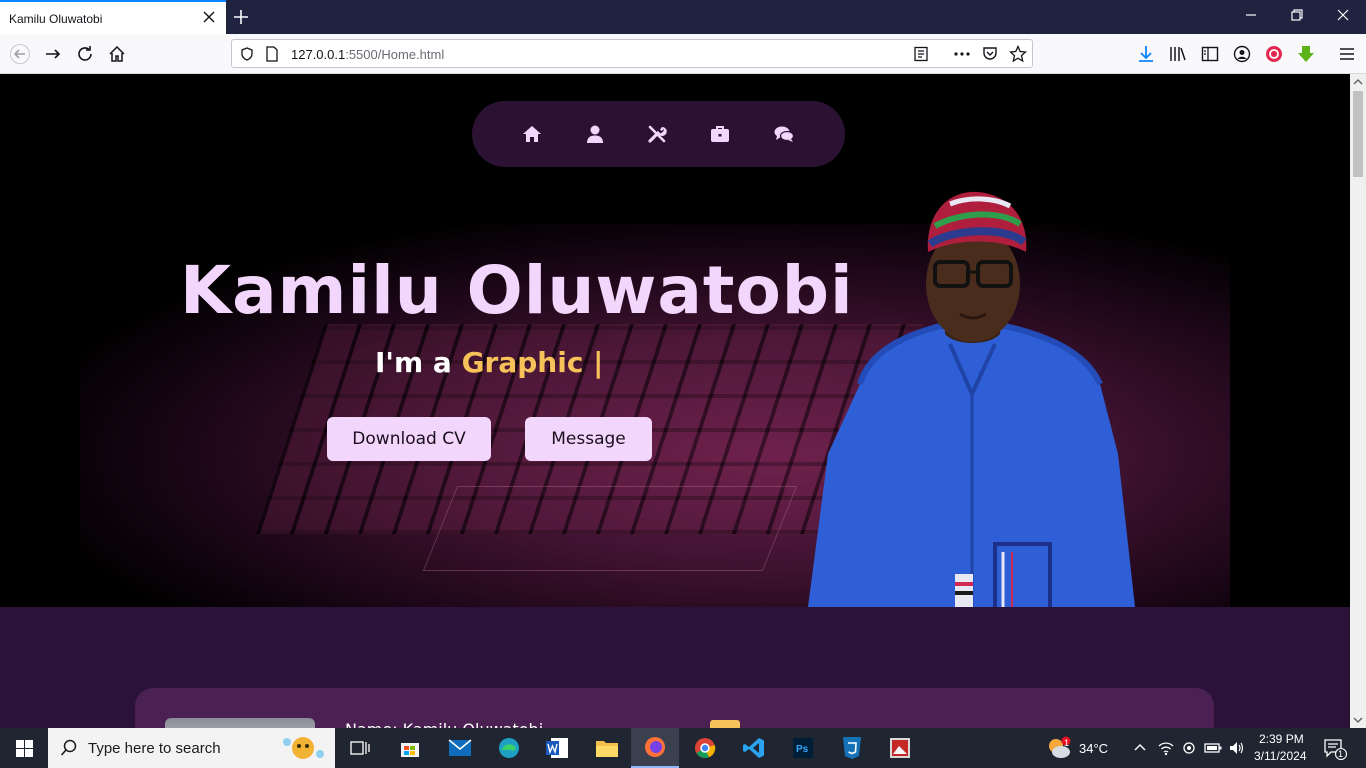 Image resolution: width=1366 pixels, height=768 pixels. What do you see at coordinates (68, 747) in the screenshot?
I see `search-icon` at bounding box center [68, 747].